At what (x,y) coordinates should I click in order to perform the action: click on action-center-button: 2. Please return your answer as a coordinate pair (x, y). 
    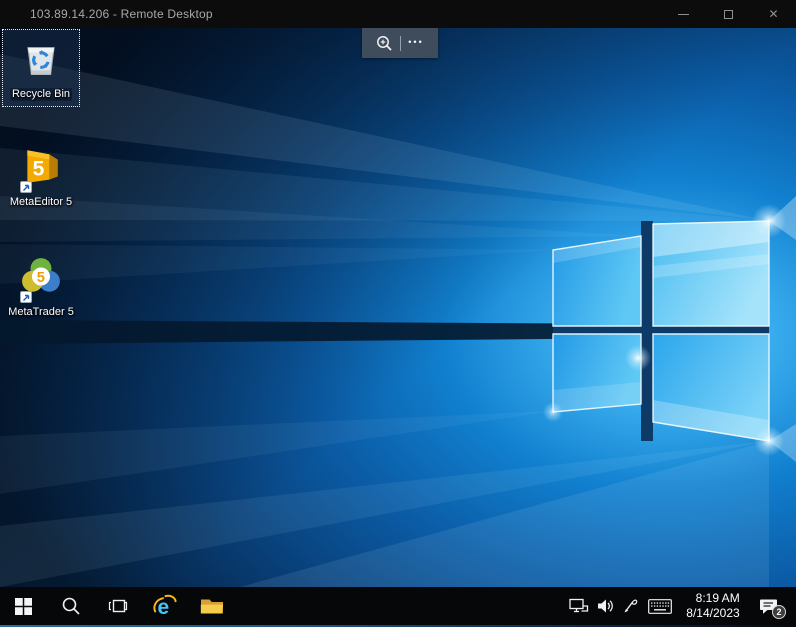
    Looking at the image, I should click on (769, 606).